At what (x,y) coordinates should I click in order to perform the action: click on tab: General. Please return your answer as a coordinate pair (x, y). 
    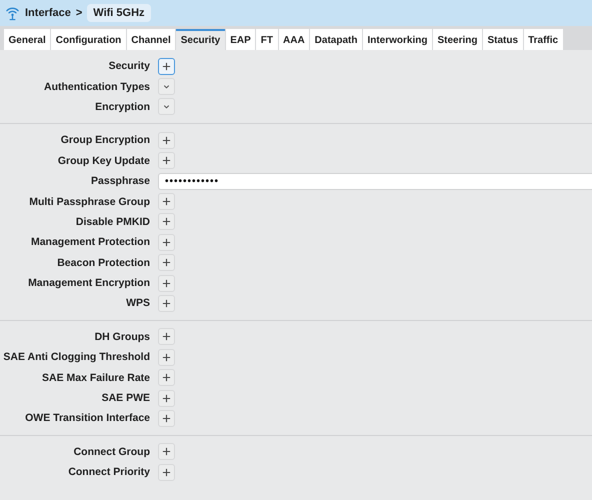
    Looking at the image, I should click on (27, 39).